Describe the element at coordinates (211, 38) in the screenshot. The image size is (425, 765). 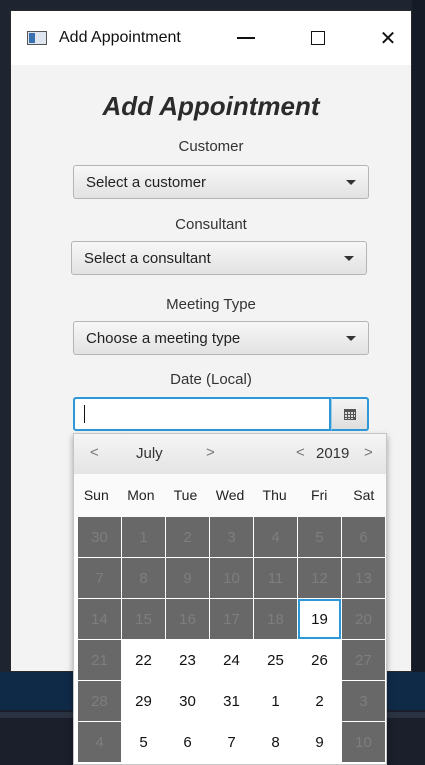
I see `title-bar: Add Appointment ✕` at that location.